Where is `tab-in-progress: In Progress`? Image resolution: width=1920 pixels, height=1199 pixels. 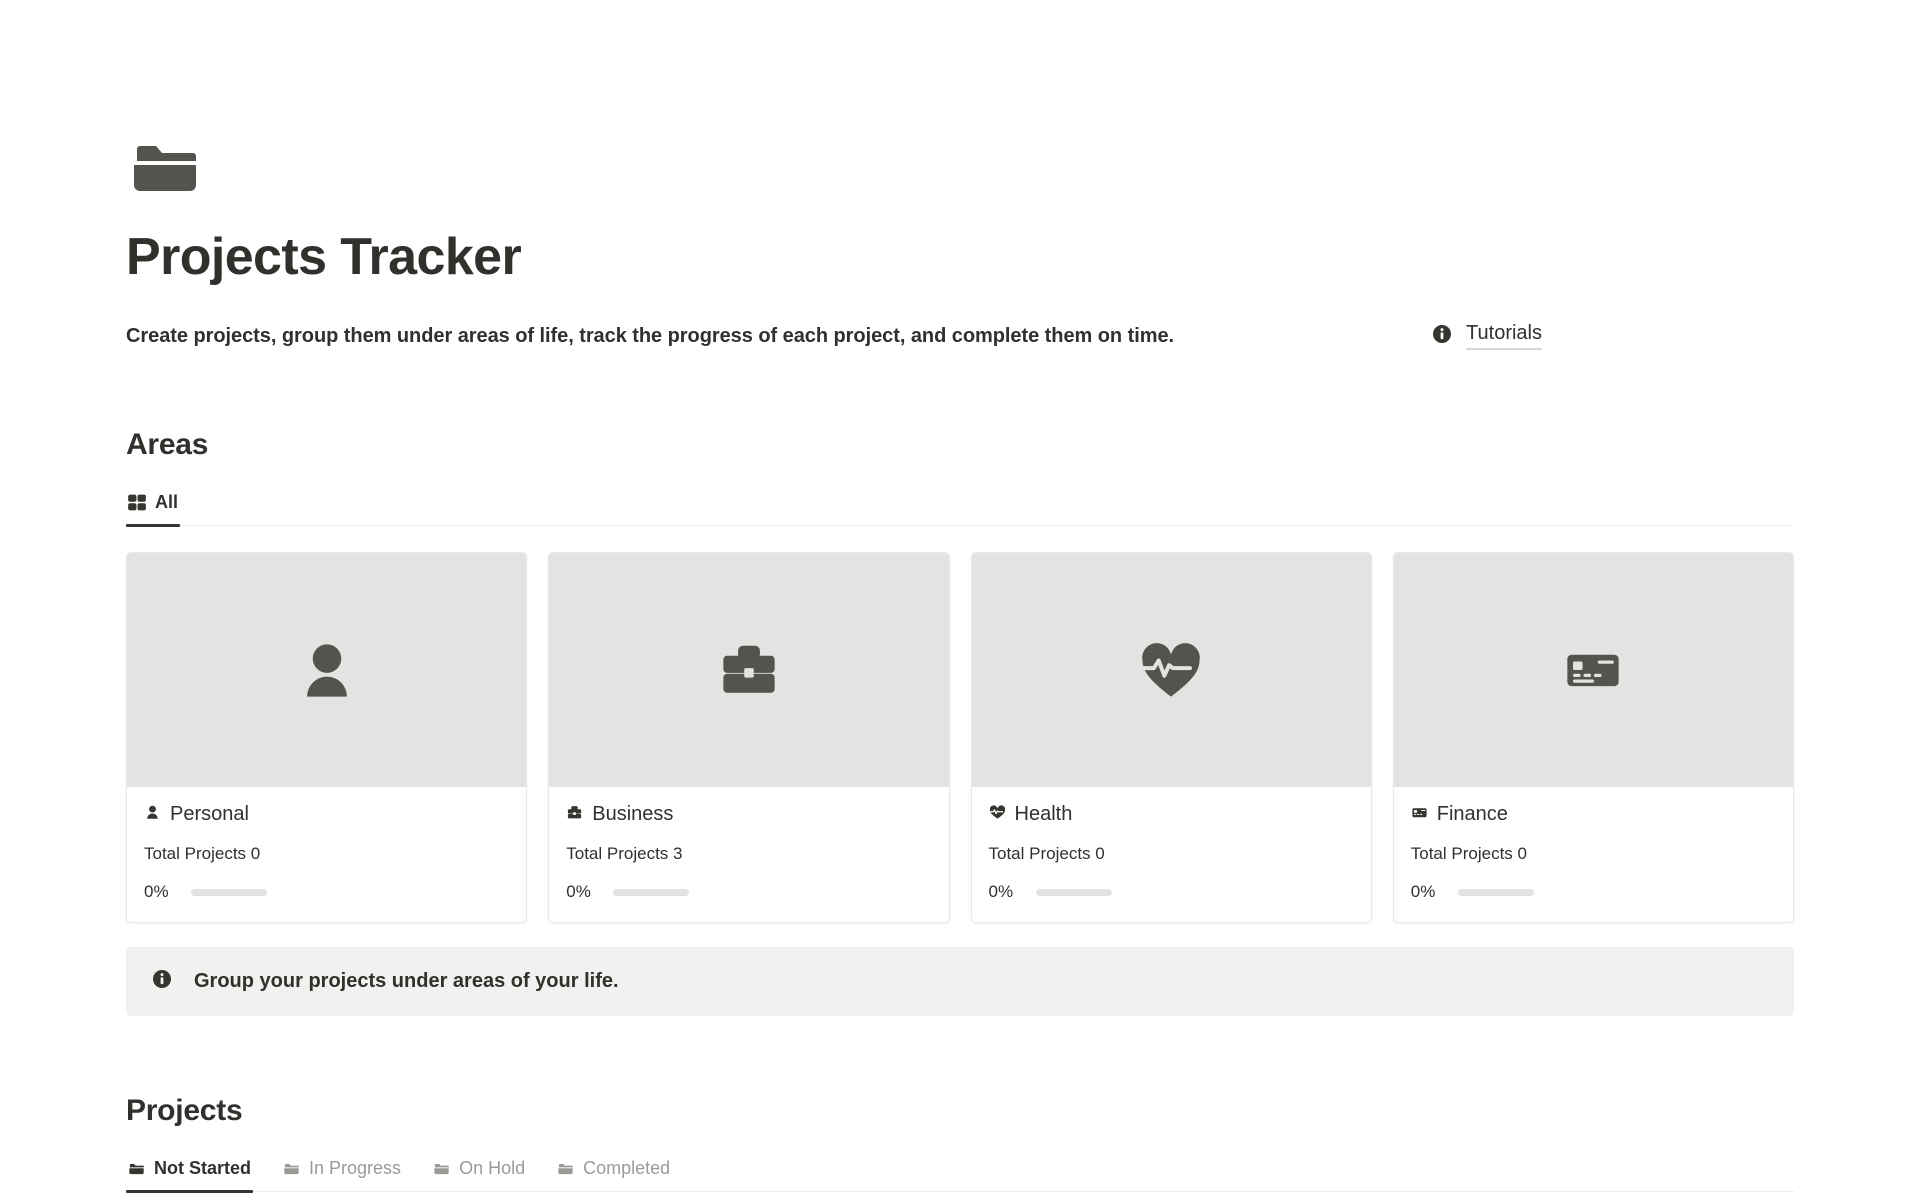 tab-in-progress: In Progress is located at coordinates (342, 1172).